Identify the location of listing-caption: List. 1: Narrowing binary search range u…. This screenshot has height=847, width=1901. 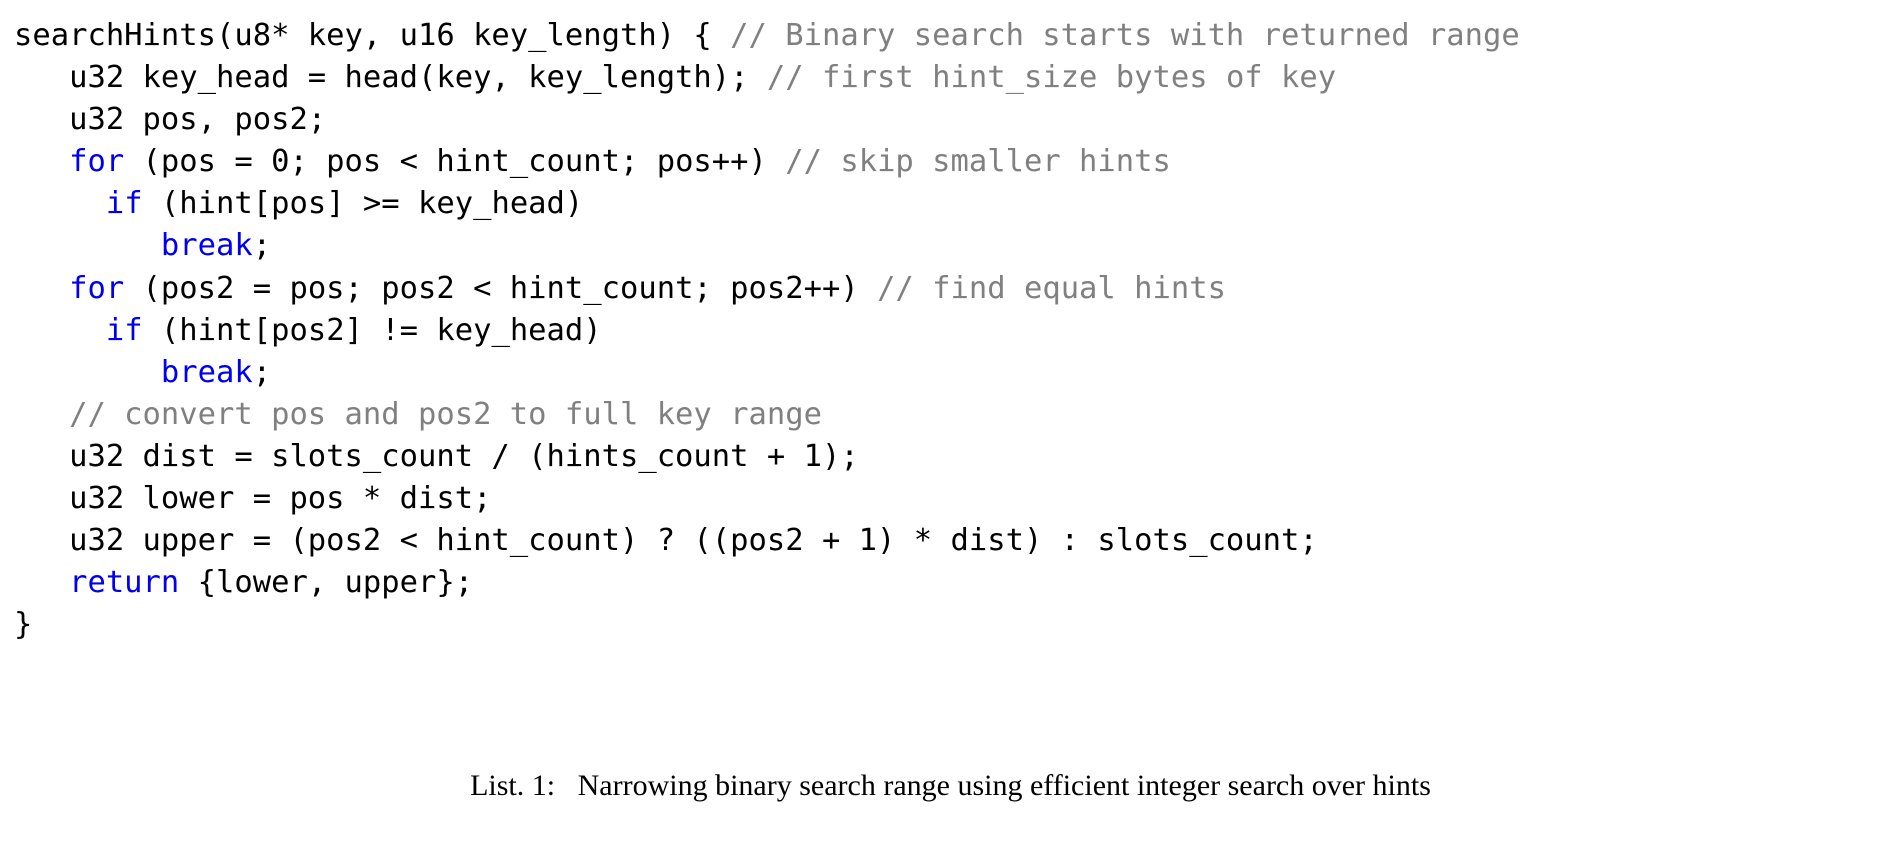
(950, 786).